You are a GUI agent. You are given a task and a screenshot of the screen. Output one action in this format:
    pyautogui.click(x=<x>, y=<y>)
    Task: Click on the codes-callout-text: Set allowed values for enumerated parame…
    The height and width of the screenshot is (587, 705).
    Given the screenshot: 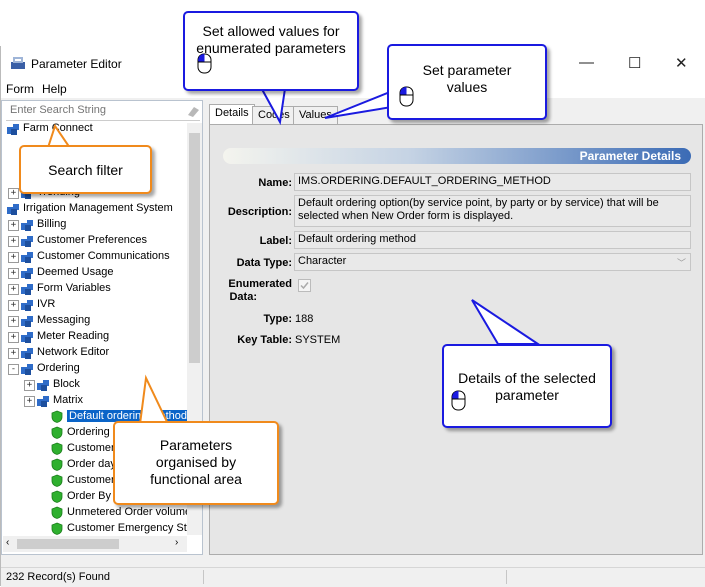 What is the action you would take?
    pyautogui.click(x=271, y=39)
    